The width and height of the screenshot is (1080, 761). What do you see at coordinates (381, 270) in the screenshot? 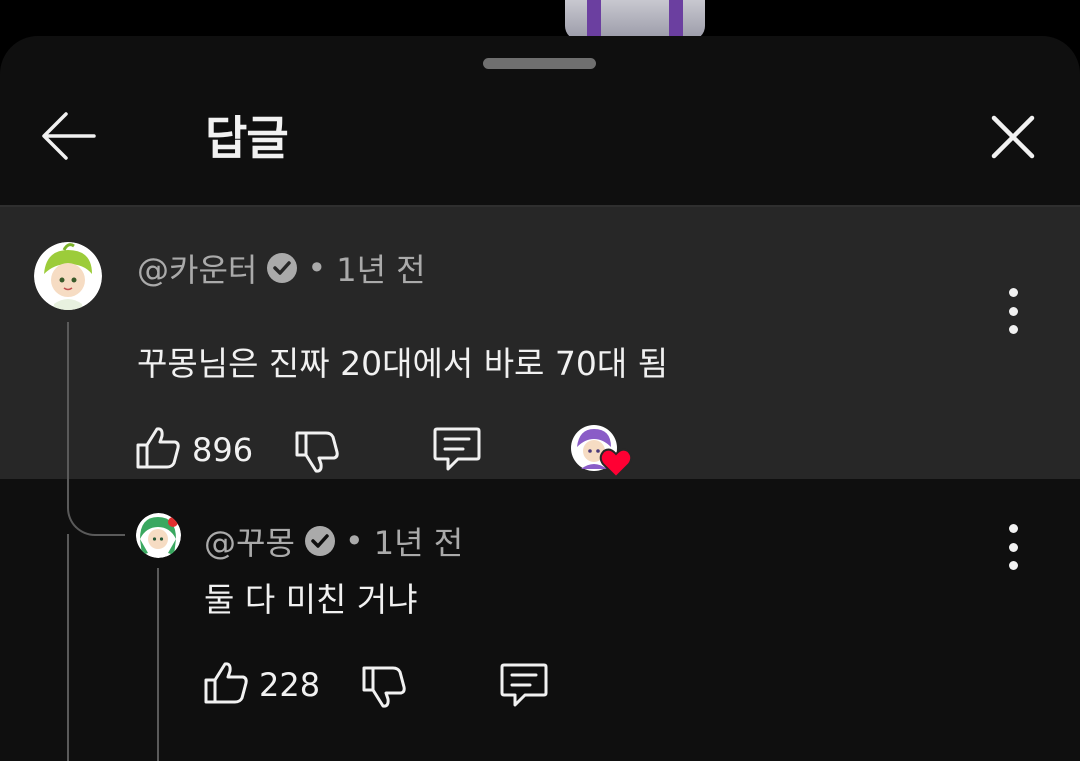
I see `comment-timestamp: 1년 전` at bounding box center [381, 270].